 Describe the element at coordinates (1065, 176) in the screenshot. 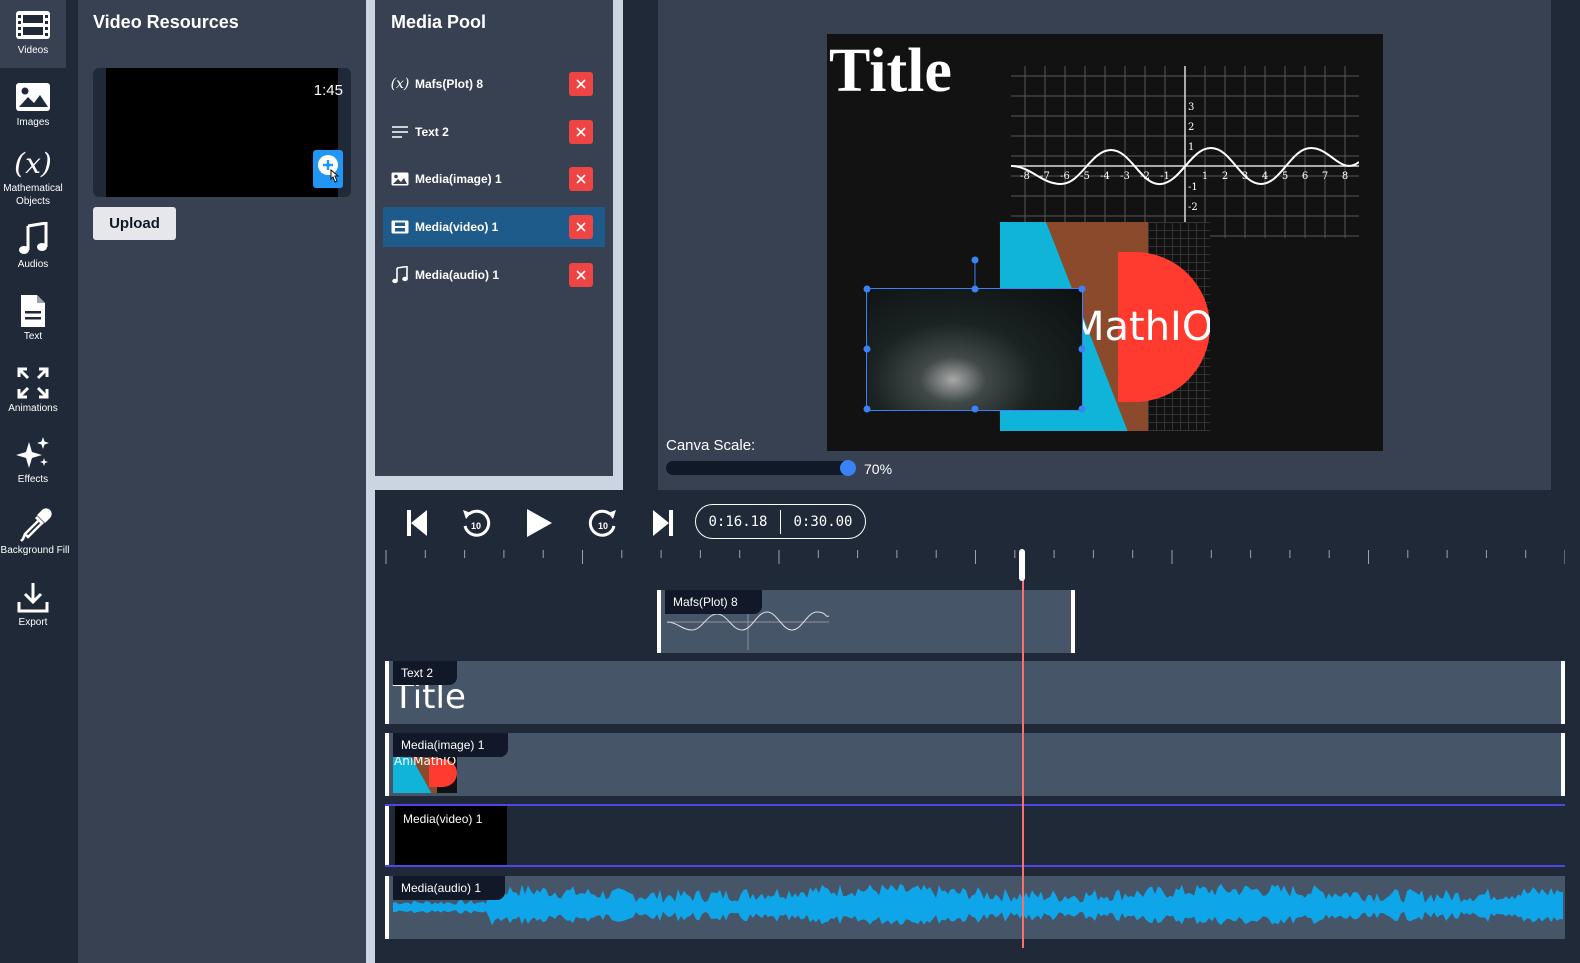

I see `plot-x-tick-label: -6` at that location.